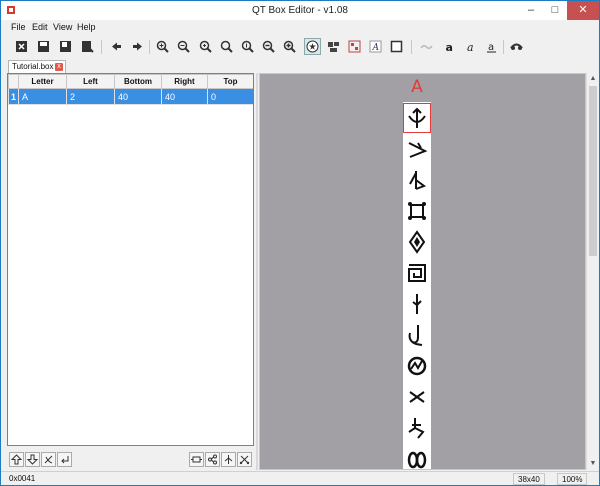 The width and height of the screenshot is (600, 486). What do you see at coordinates (90, 96) in the screenshot?
I see `cell-left: 2` at bounding box center [90, 96].